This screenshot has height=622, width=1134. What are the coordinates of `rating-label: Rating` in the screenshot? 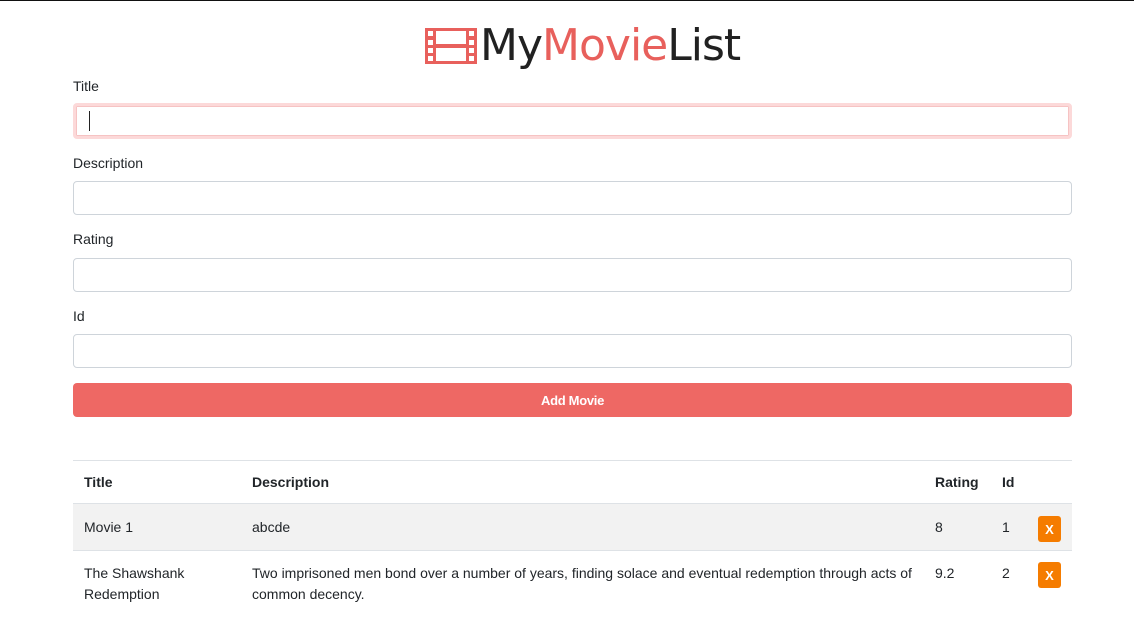 It's located at (93, 239).